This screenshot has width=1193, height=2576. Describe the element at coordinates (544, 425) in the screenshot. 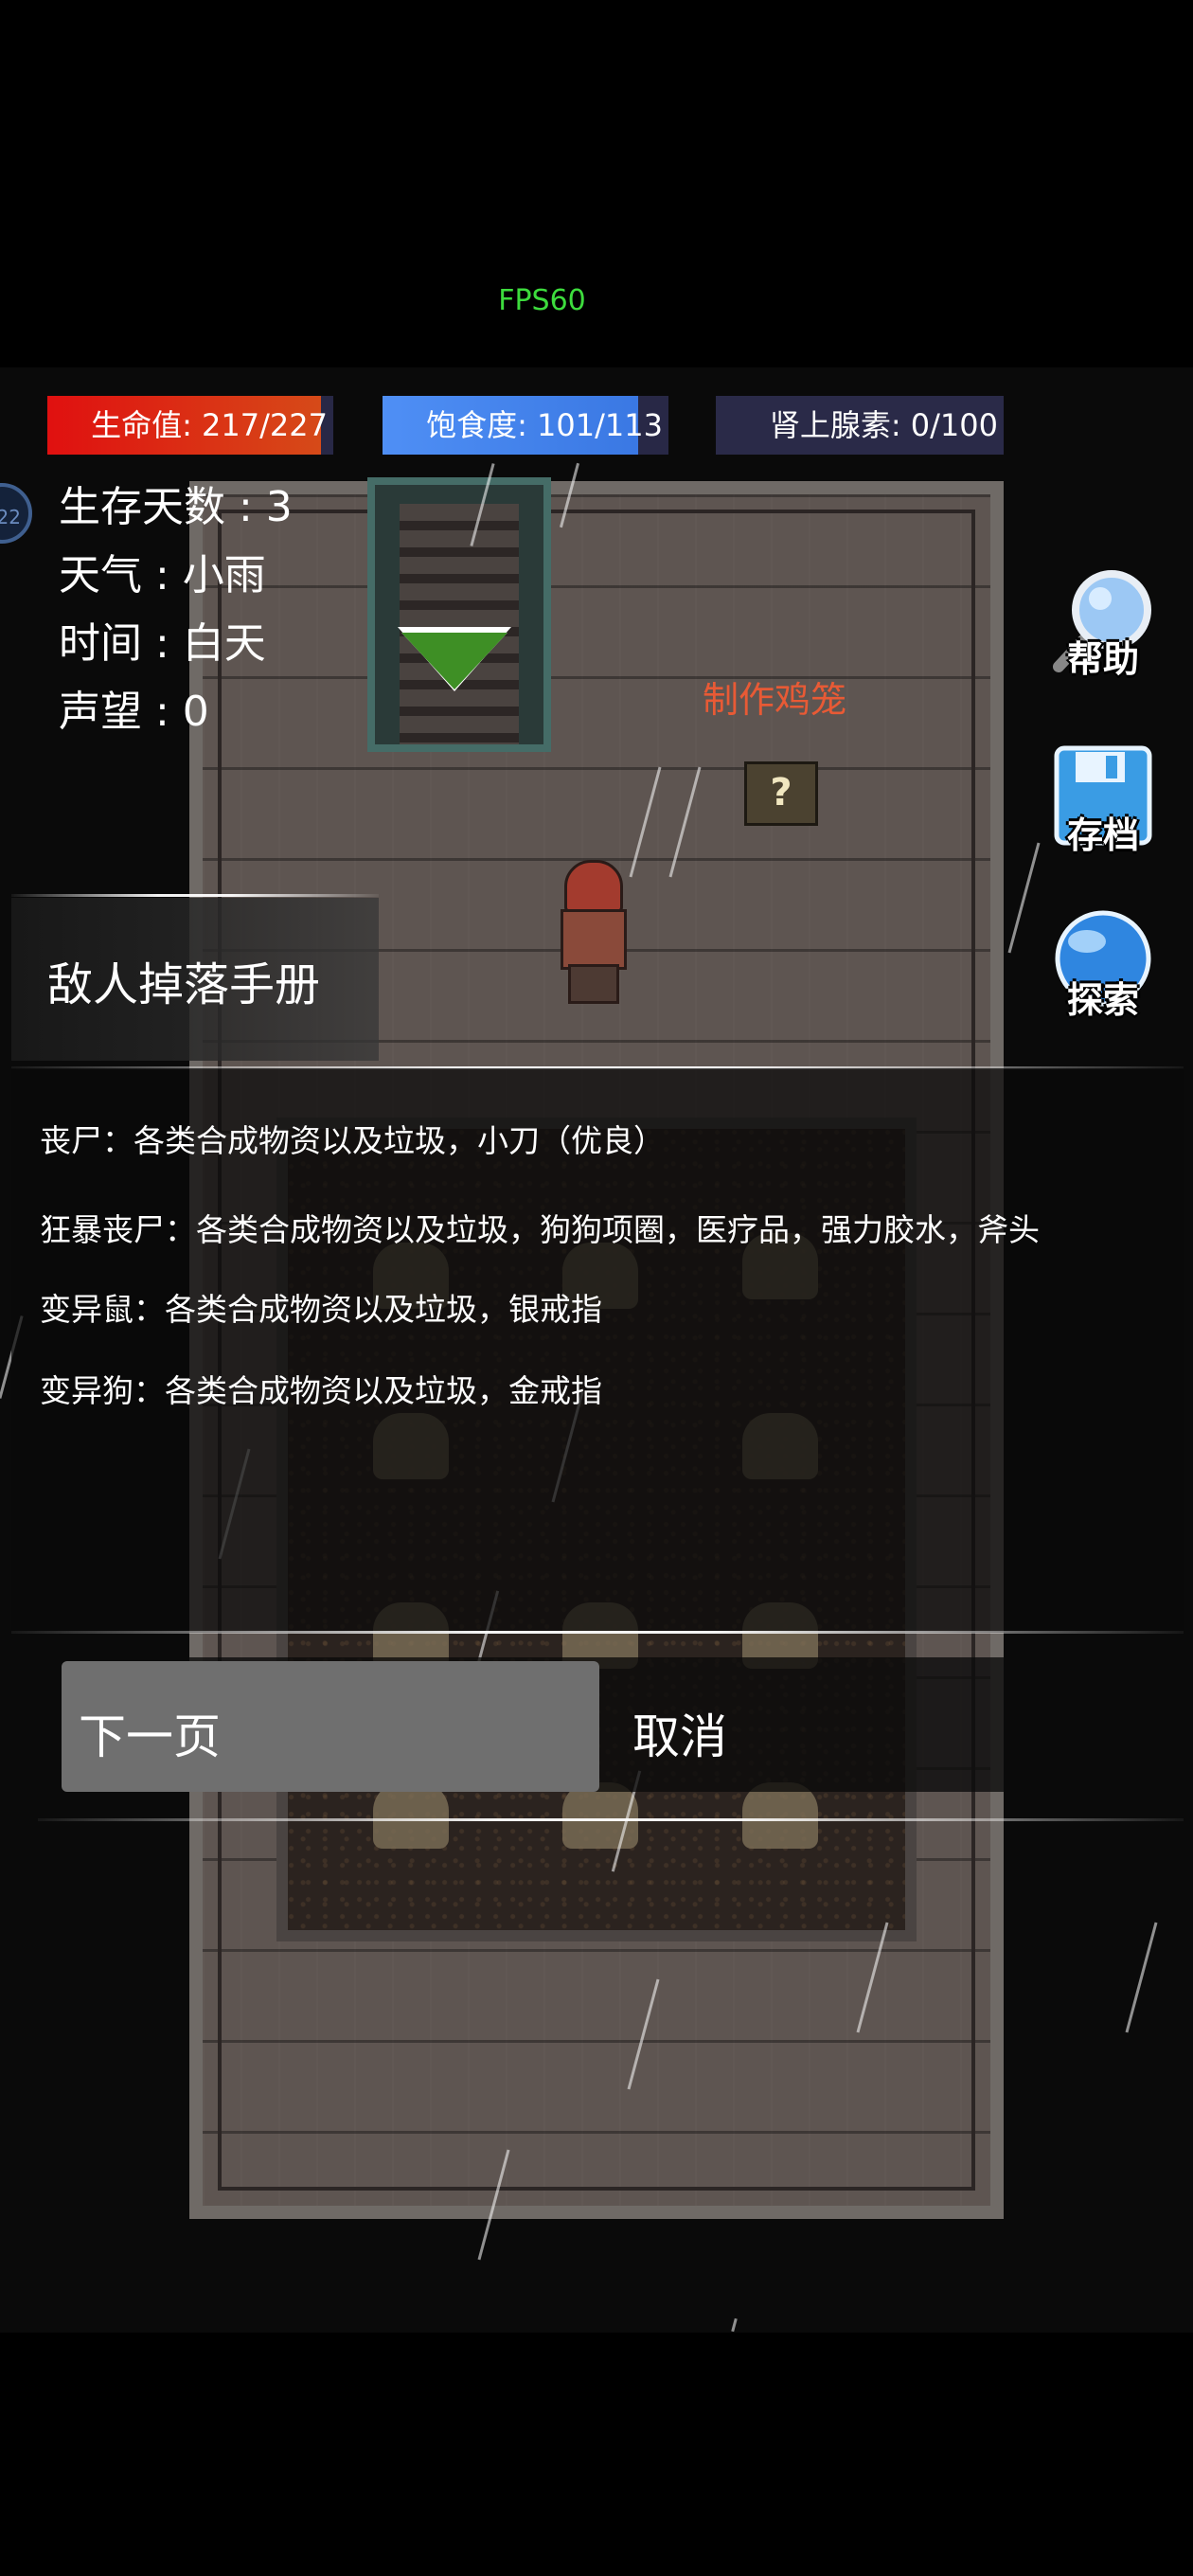

I see `hunger-bar-label: 饱食度: 101/113` at that location.